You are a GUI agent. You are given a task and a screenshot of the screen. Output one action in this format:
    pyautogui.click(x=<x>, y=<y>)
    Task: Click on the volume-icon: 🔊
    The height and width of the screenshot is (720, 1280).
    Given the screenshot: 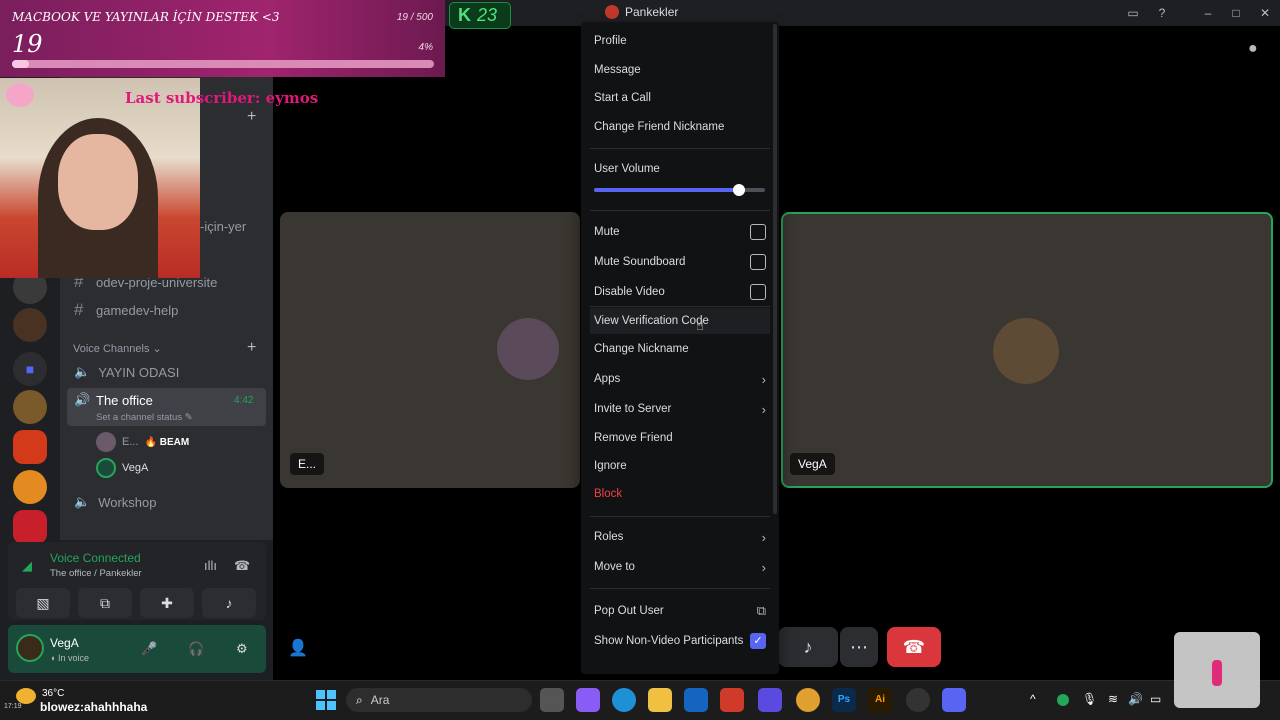 What is the action you would take?
    pyautogui.click(x=1135, y=699)
    